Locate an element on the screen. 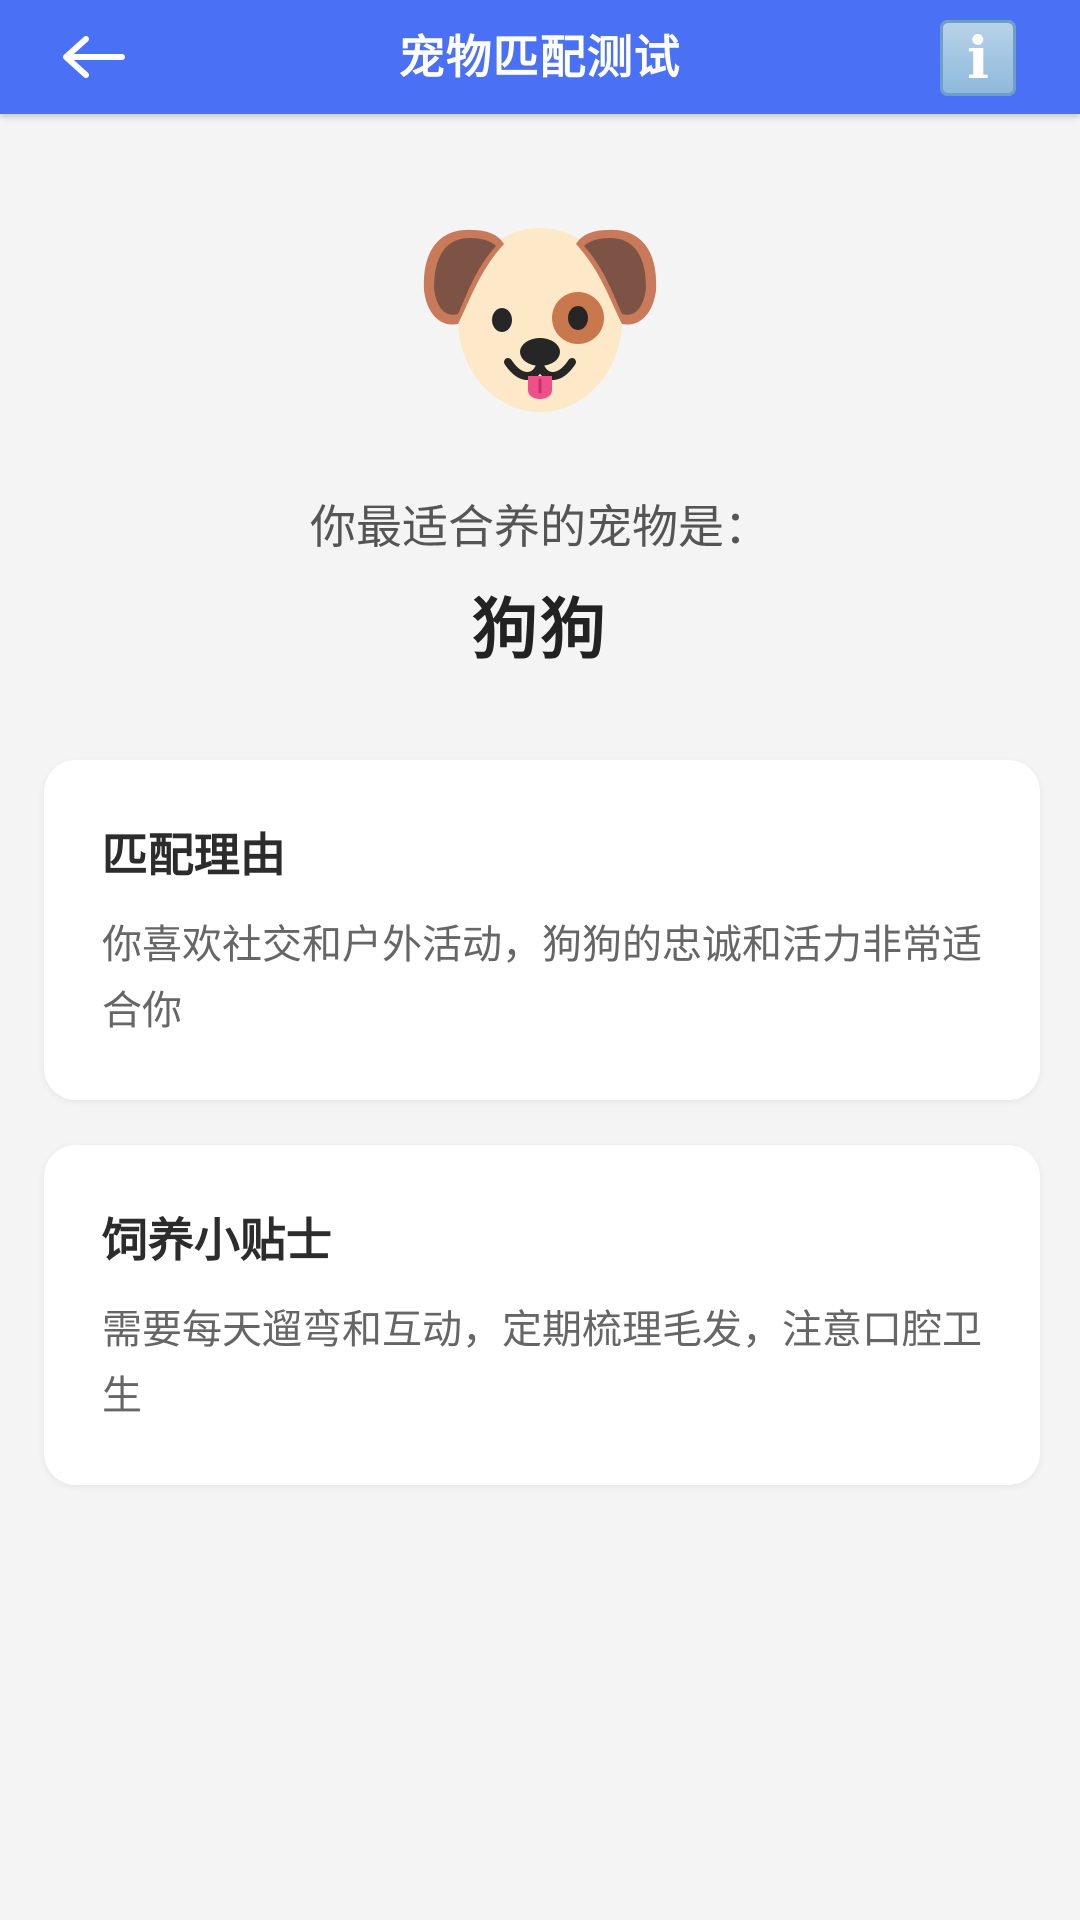  result-prompt: 你最适合养的宠物是： is located at coordinates (540, 527).